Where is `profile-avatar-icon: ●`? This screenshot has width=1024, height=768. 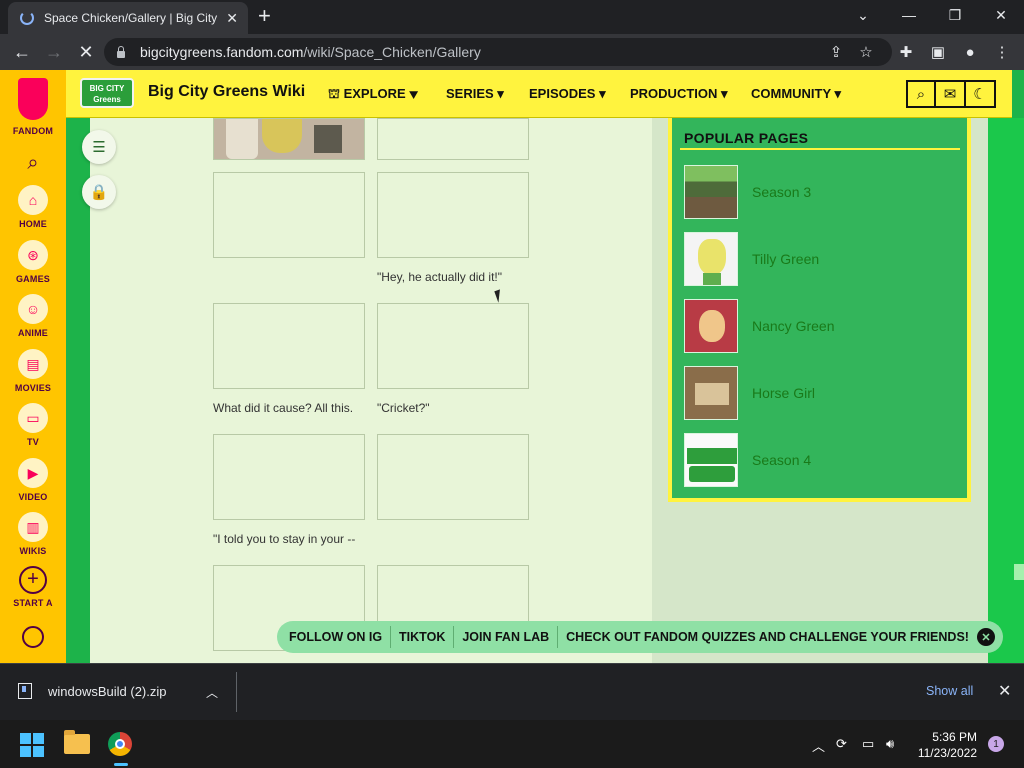
profile-avatar-icon: ● is located at coordinates (970, 52).